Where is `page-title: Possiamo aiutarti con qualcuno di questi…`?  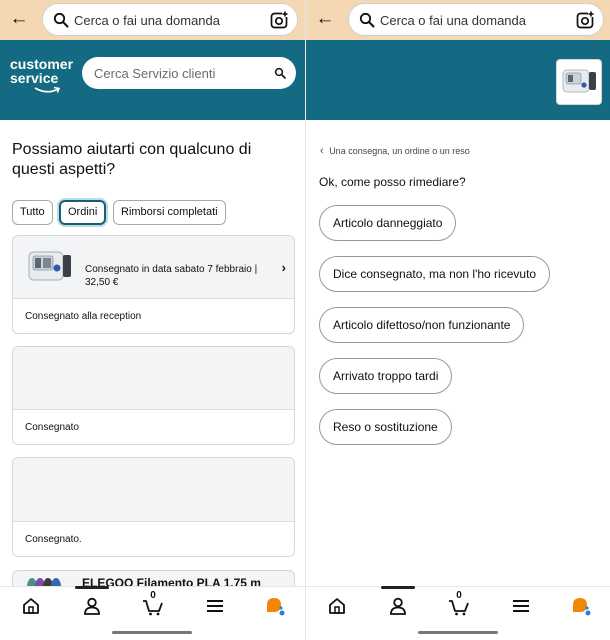
page-title: Possiamo aiutarti con qualcuno di questi… is located at coordinates (132, 159).